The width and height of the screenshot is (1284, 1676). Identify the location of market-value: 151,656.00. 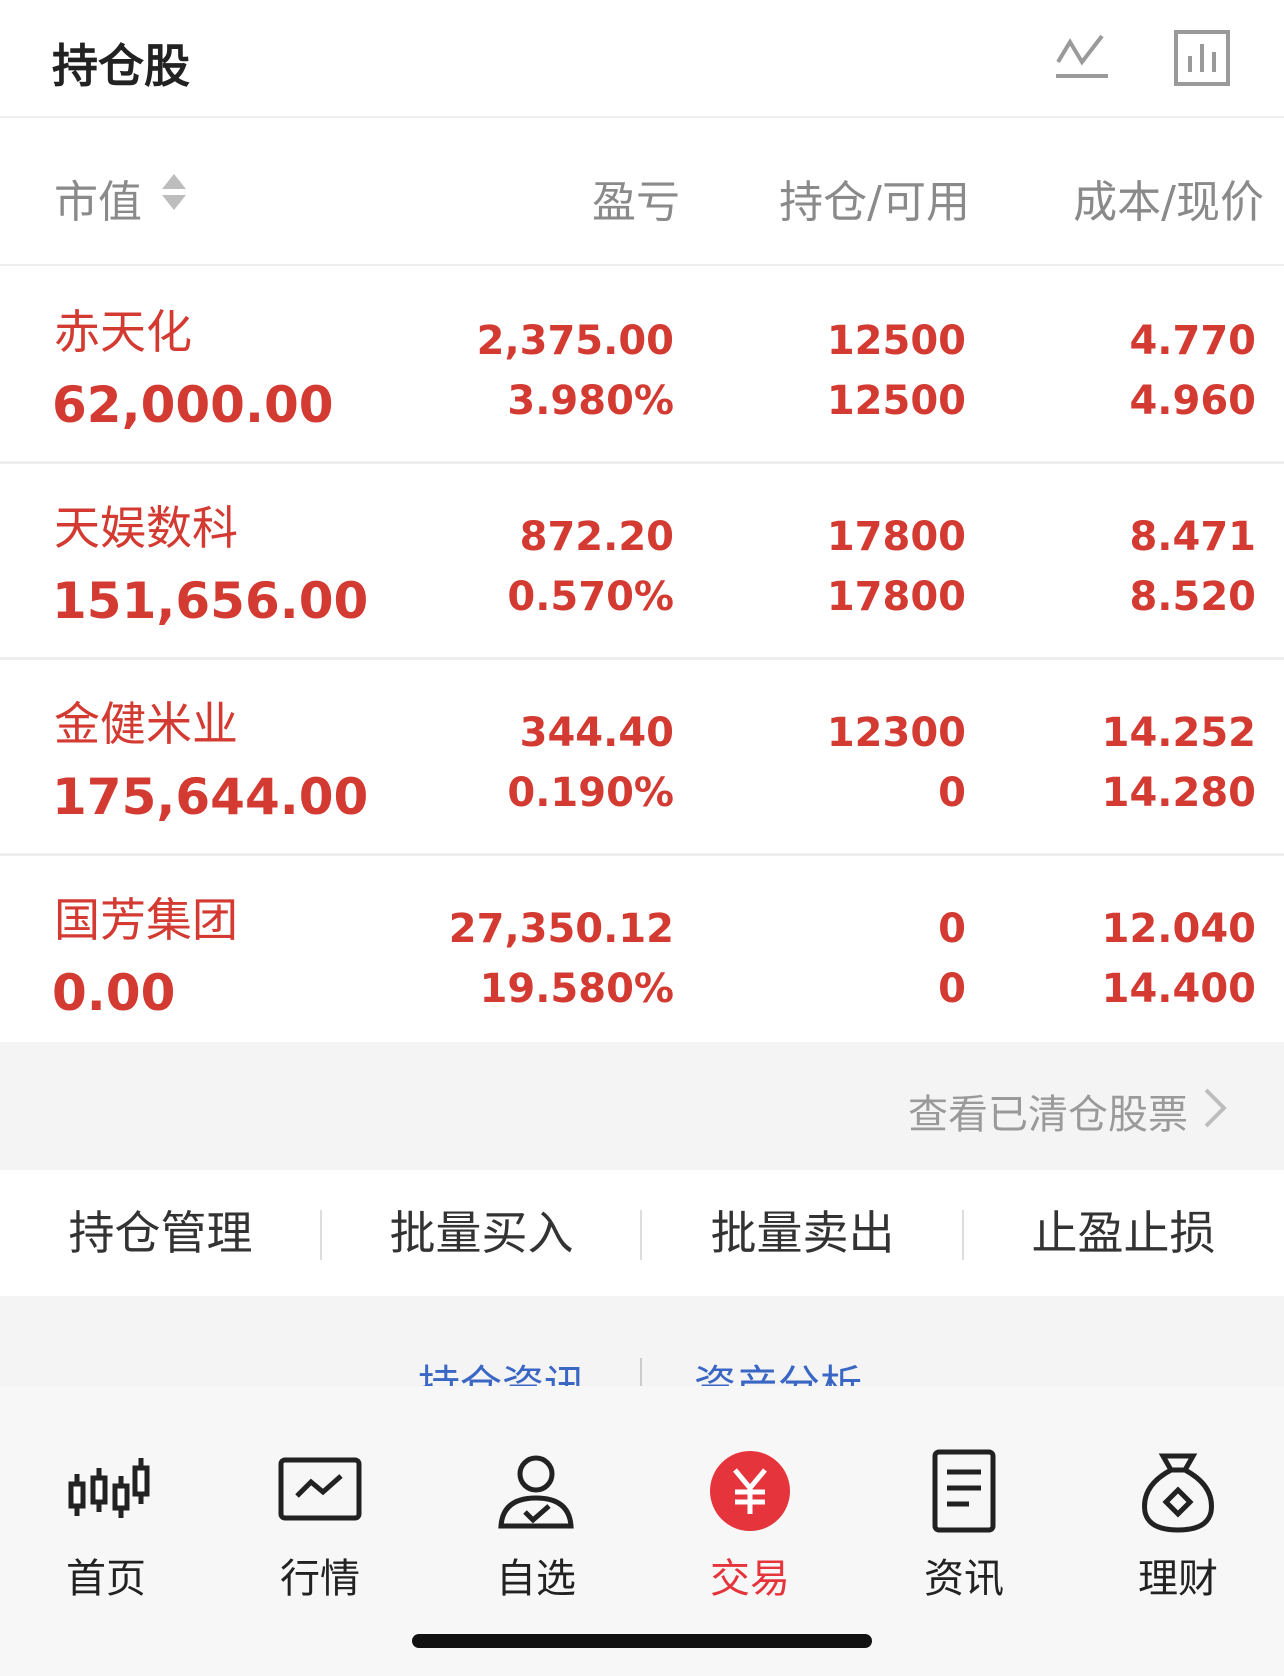
(210, 601).